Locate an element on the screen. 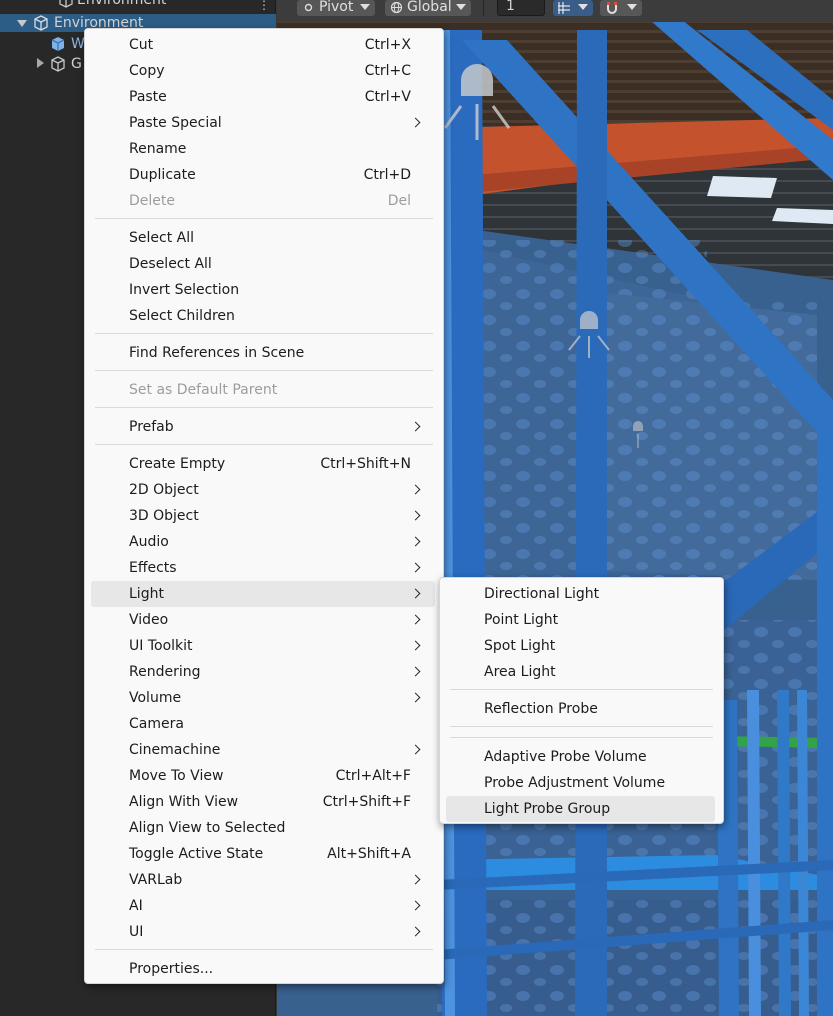 The image size is (833, 1016). global-dropdown: Global is located at coordinates (428, 8).